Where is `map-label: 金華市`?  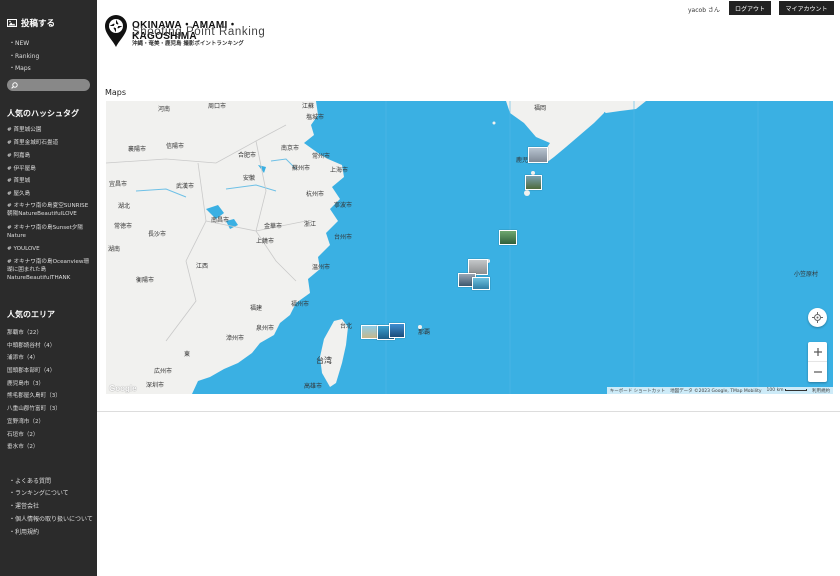
map-label: 金華市 is located at coordinates (273, 226).